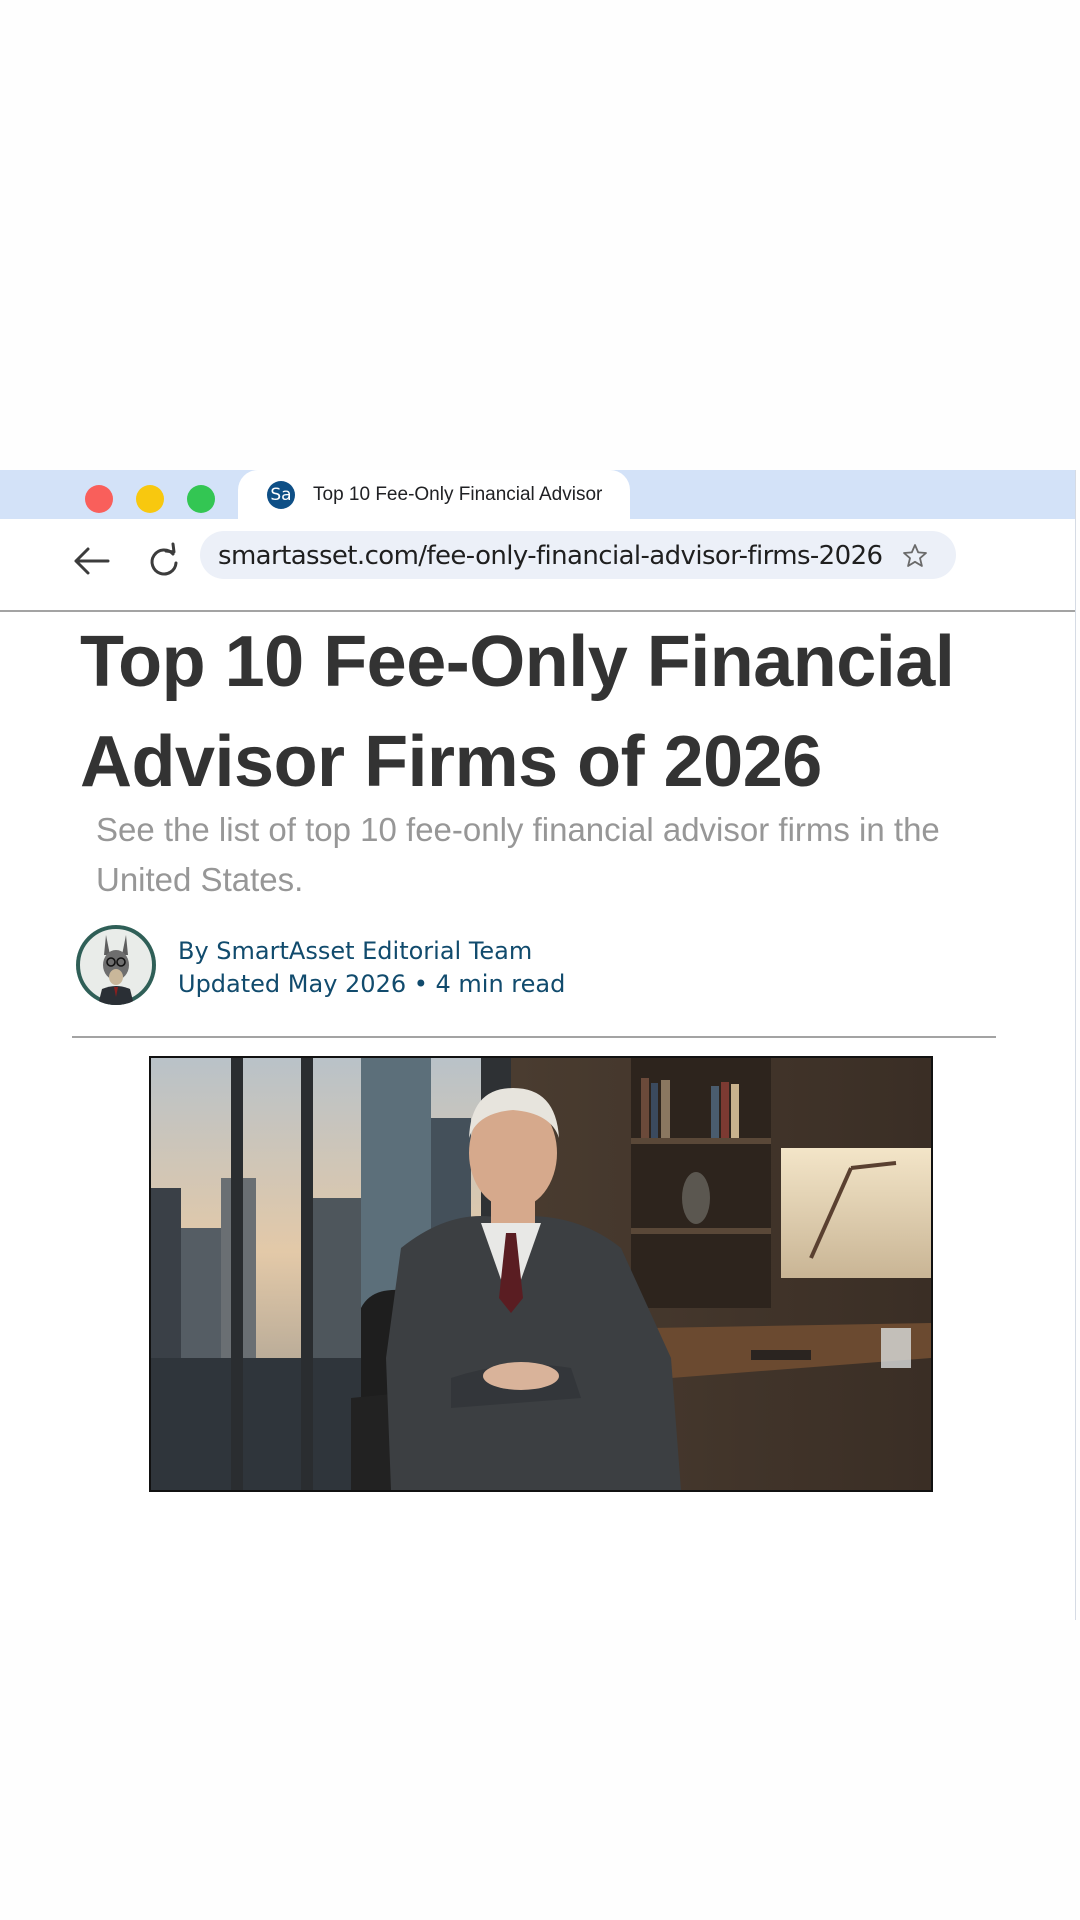  I want to click on reload-button, so click(164, 561).